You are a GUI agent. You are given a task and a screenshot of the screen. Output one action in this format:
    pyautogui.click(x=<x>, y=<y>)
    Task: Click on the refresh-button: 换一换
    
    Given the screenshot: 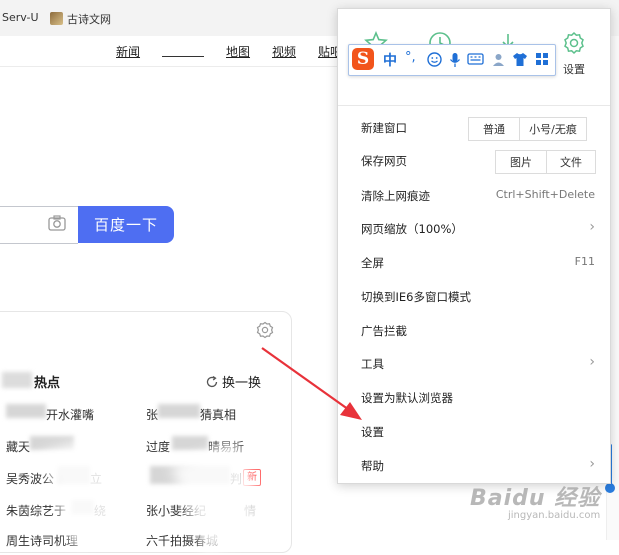 What is the action you would take?
    pyautogui.click(x=233, y=381)
    